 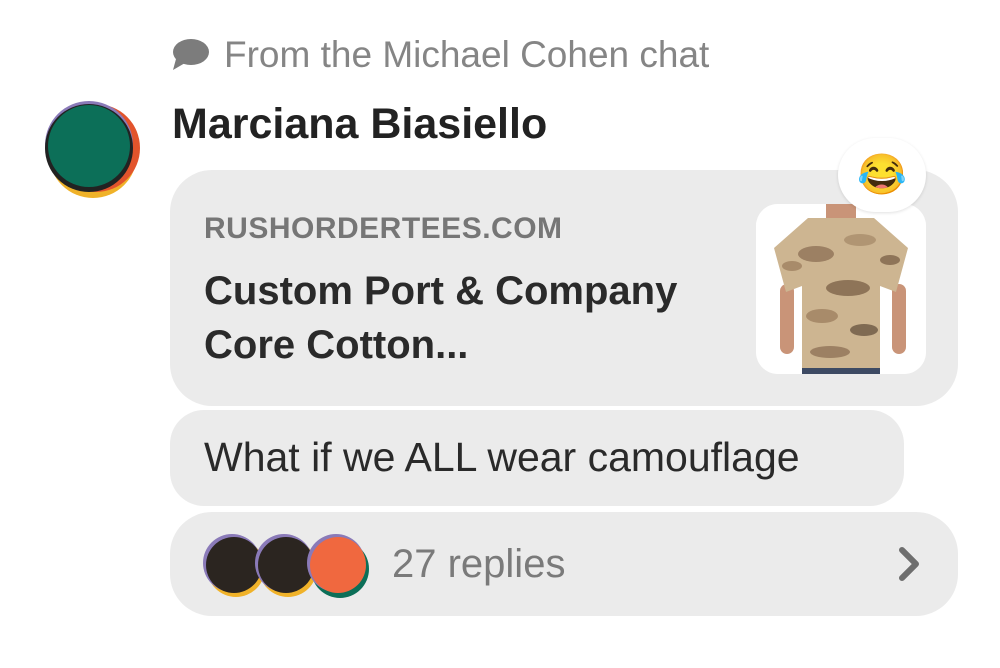 What do you see at coordinates (286, 566) in the screenshot?
I see `reply-avatars` at bounding box center [286, 566].